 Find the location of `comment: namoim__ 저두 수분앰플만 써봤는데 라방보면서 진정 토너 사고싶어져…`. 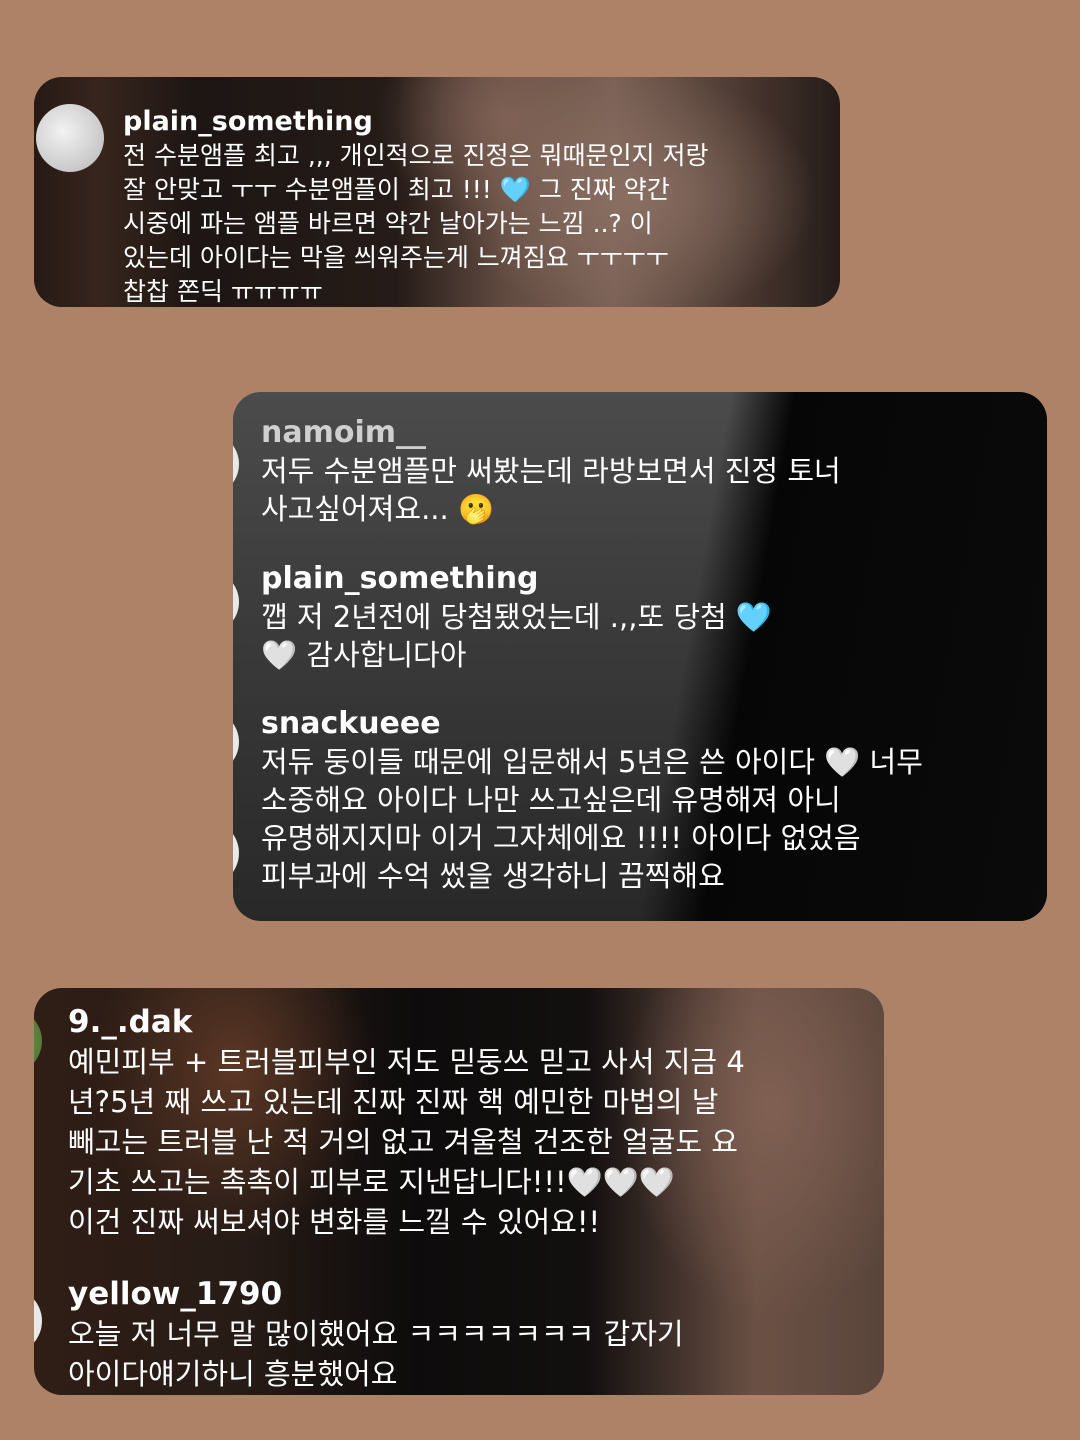

comment: namoim__ 저두 수분앰플만 써봤는데 라방보면서 진정 토너 사고싶어져… is located at coordinates (551, 471).